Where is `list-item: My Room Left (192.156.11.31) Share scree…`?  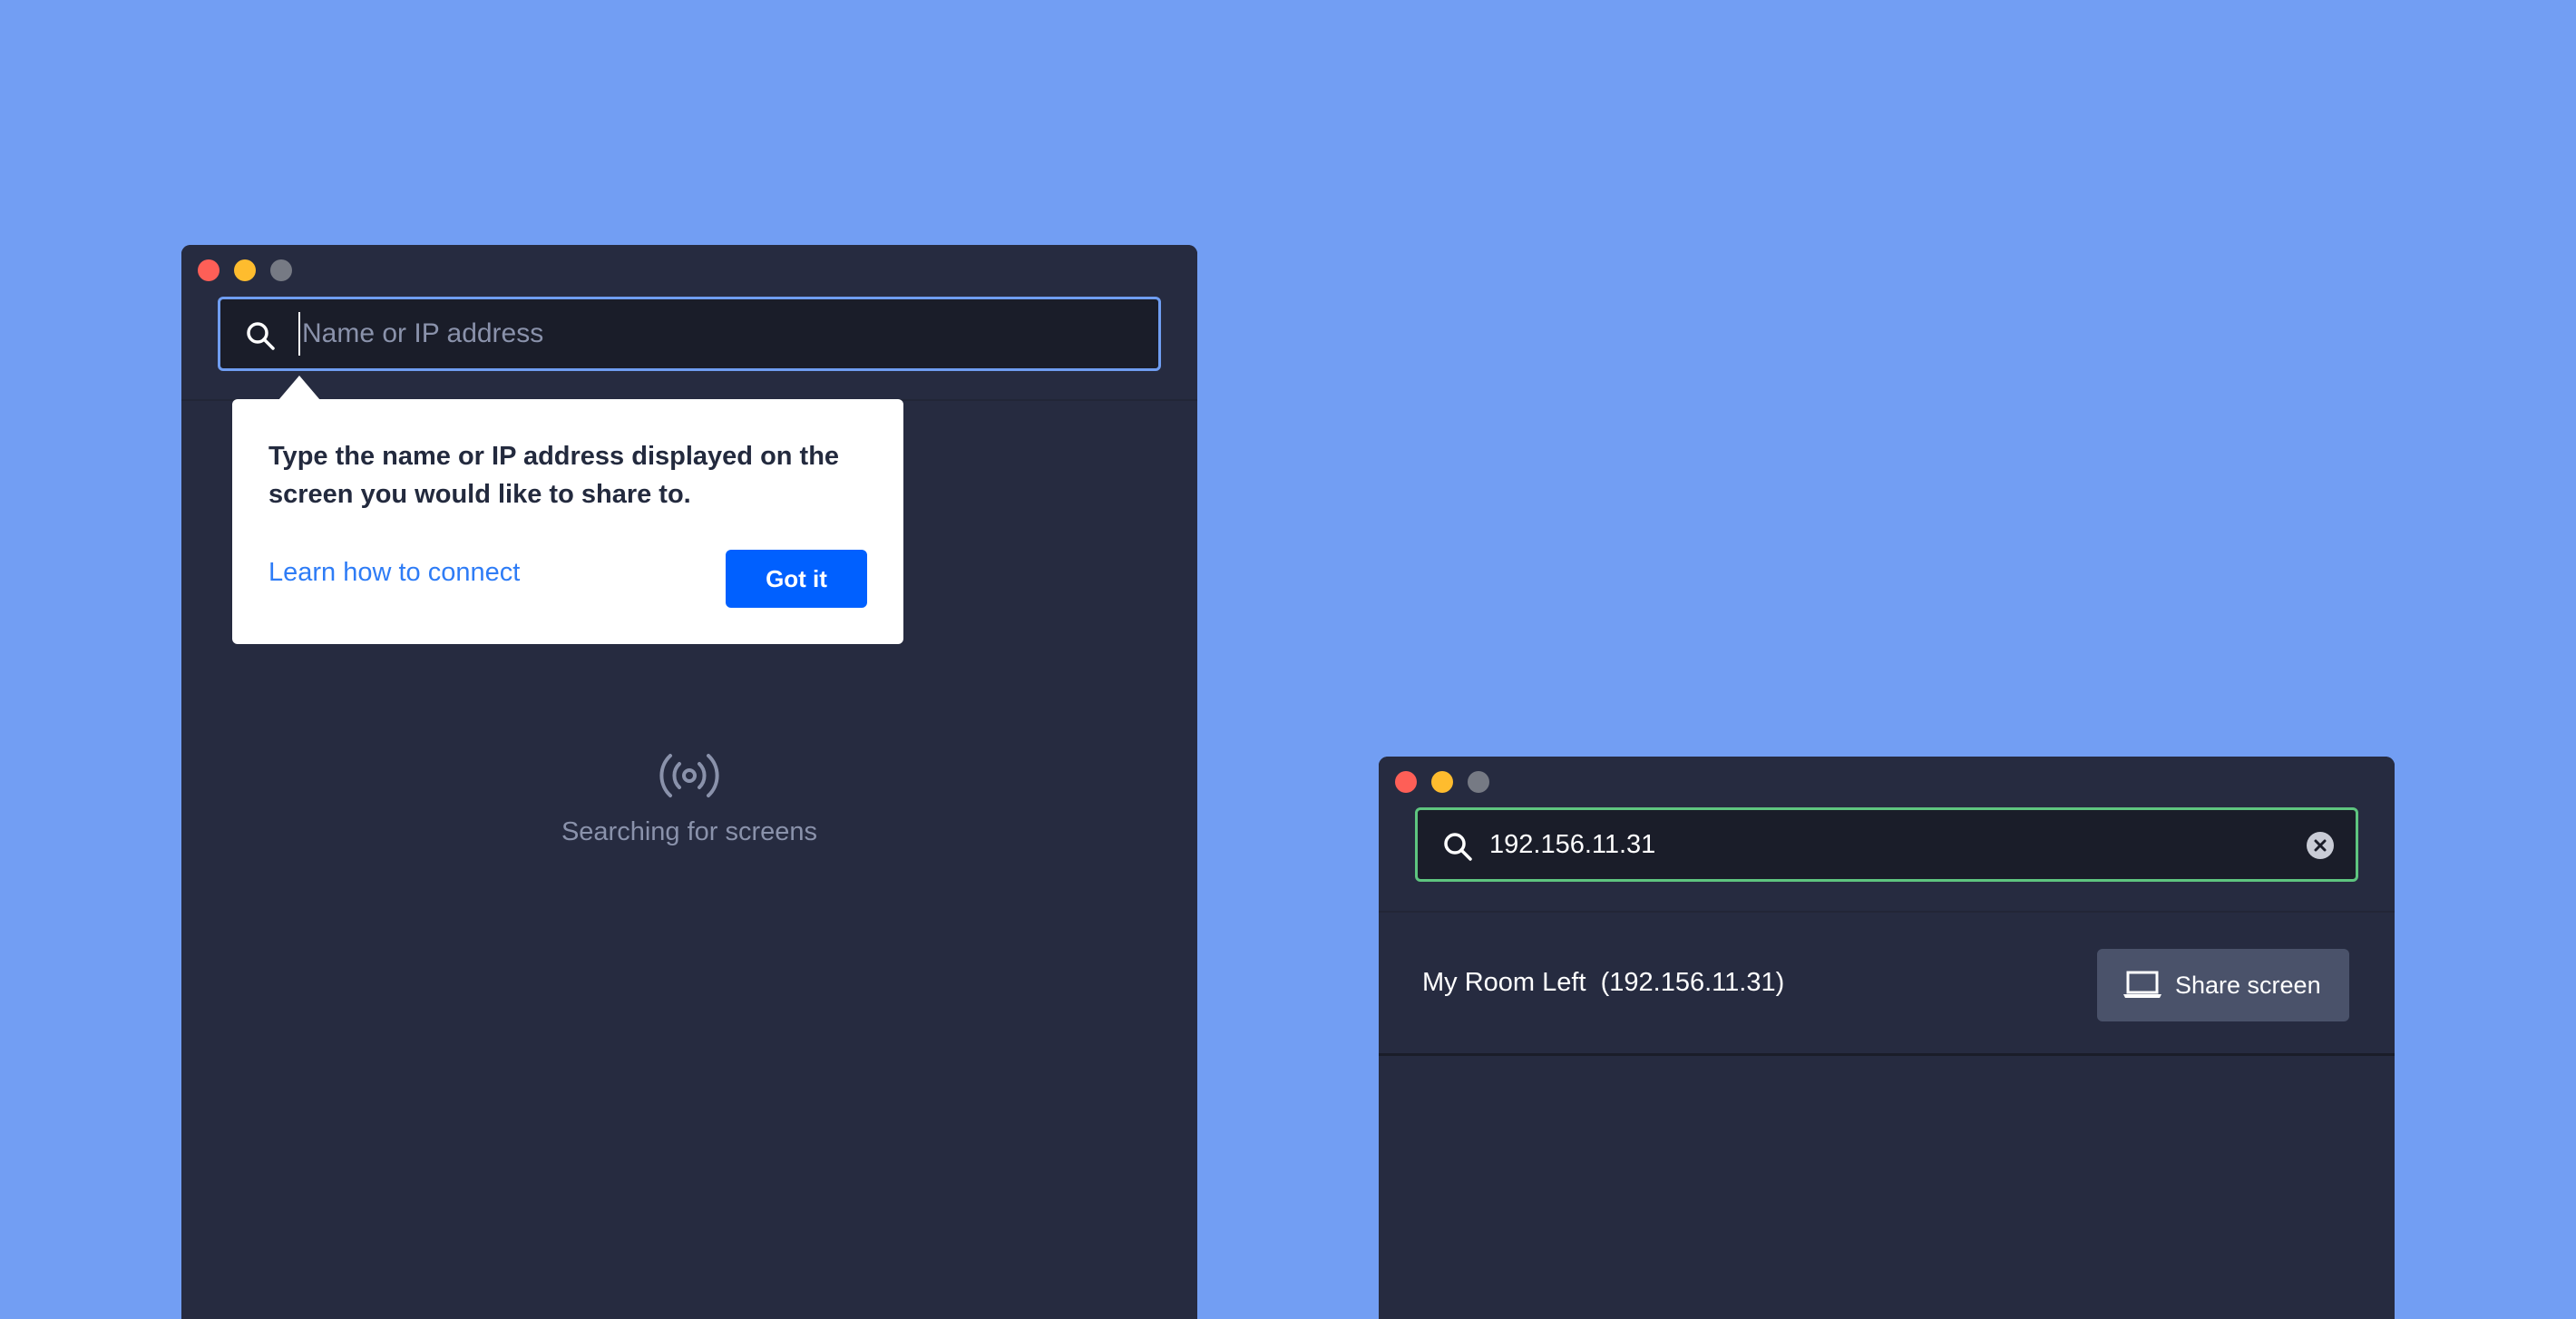
list-item: My Room Left (192.156.11.31) Share scree… is located at coordinates (1887, 984).